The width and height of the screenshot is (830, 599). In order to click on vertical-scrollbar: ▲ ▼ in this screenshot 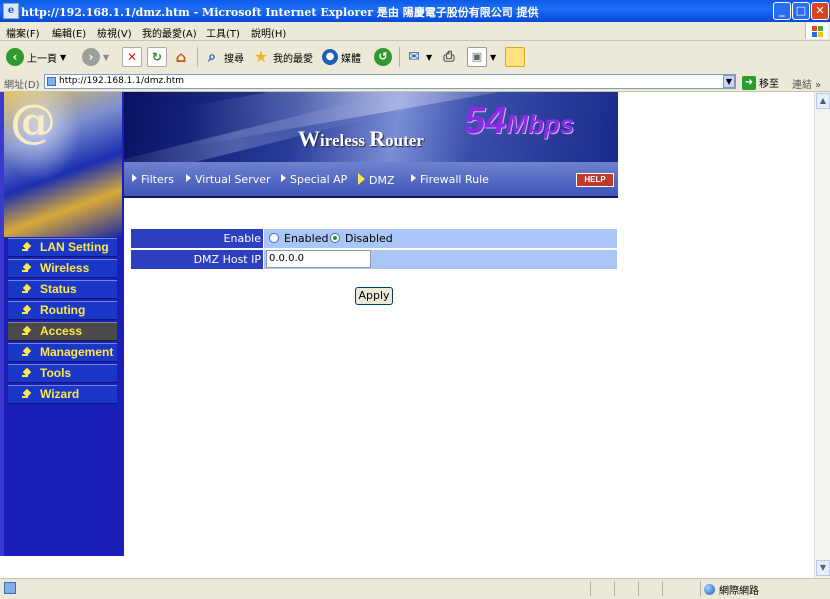, I will do `click(822, 335)`.